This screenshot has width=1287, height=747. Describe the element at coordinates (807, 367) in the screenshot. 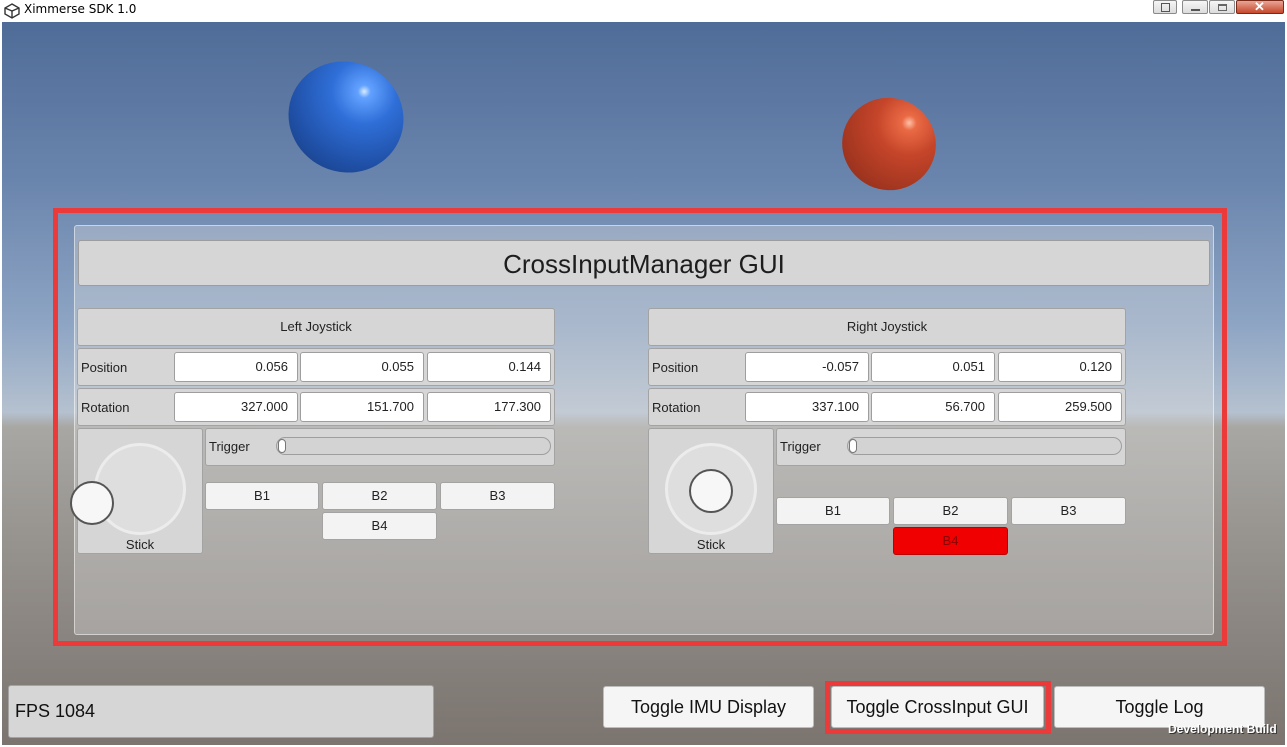

I see `right-position-x-field: -0.057` at that location.